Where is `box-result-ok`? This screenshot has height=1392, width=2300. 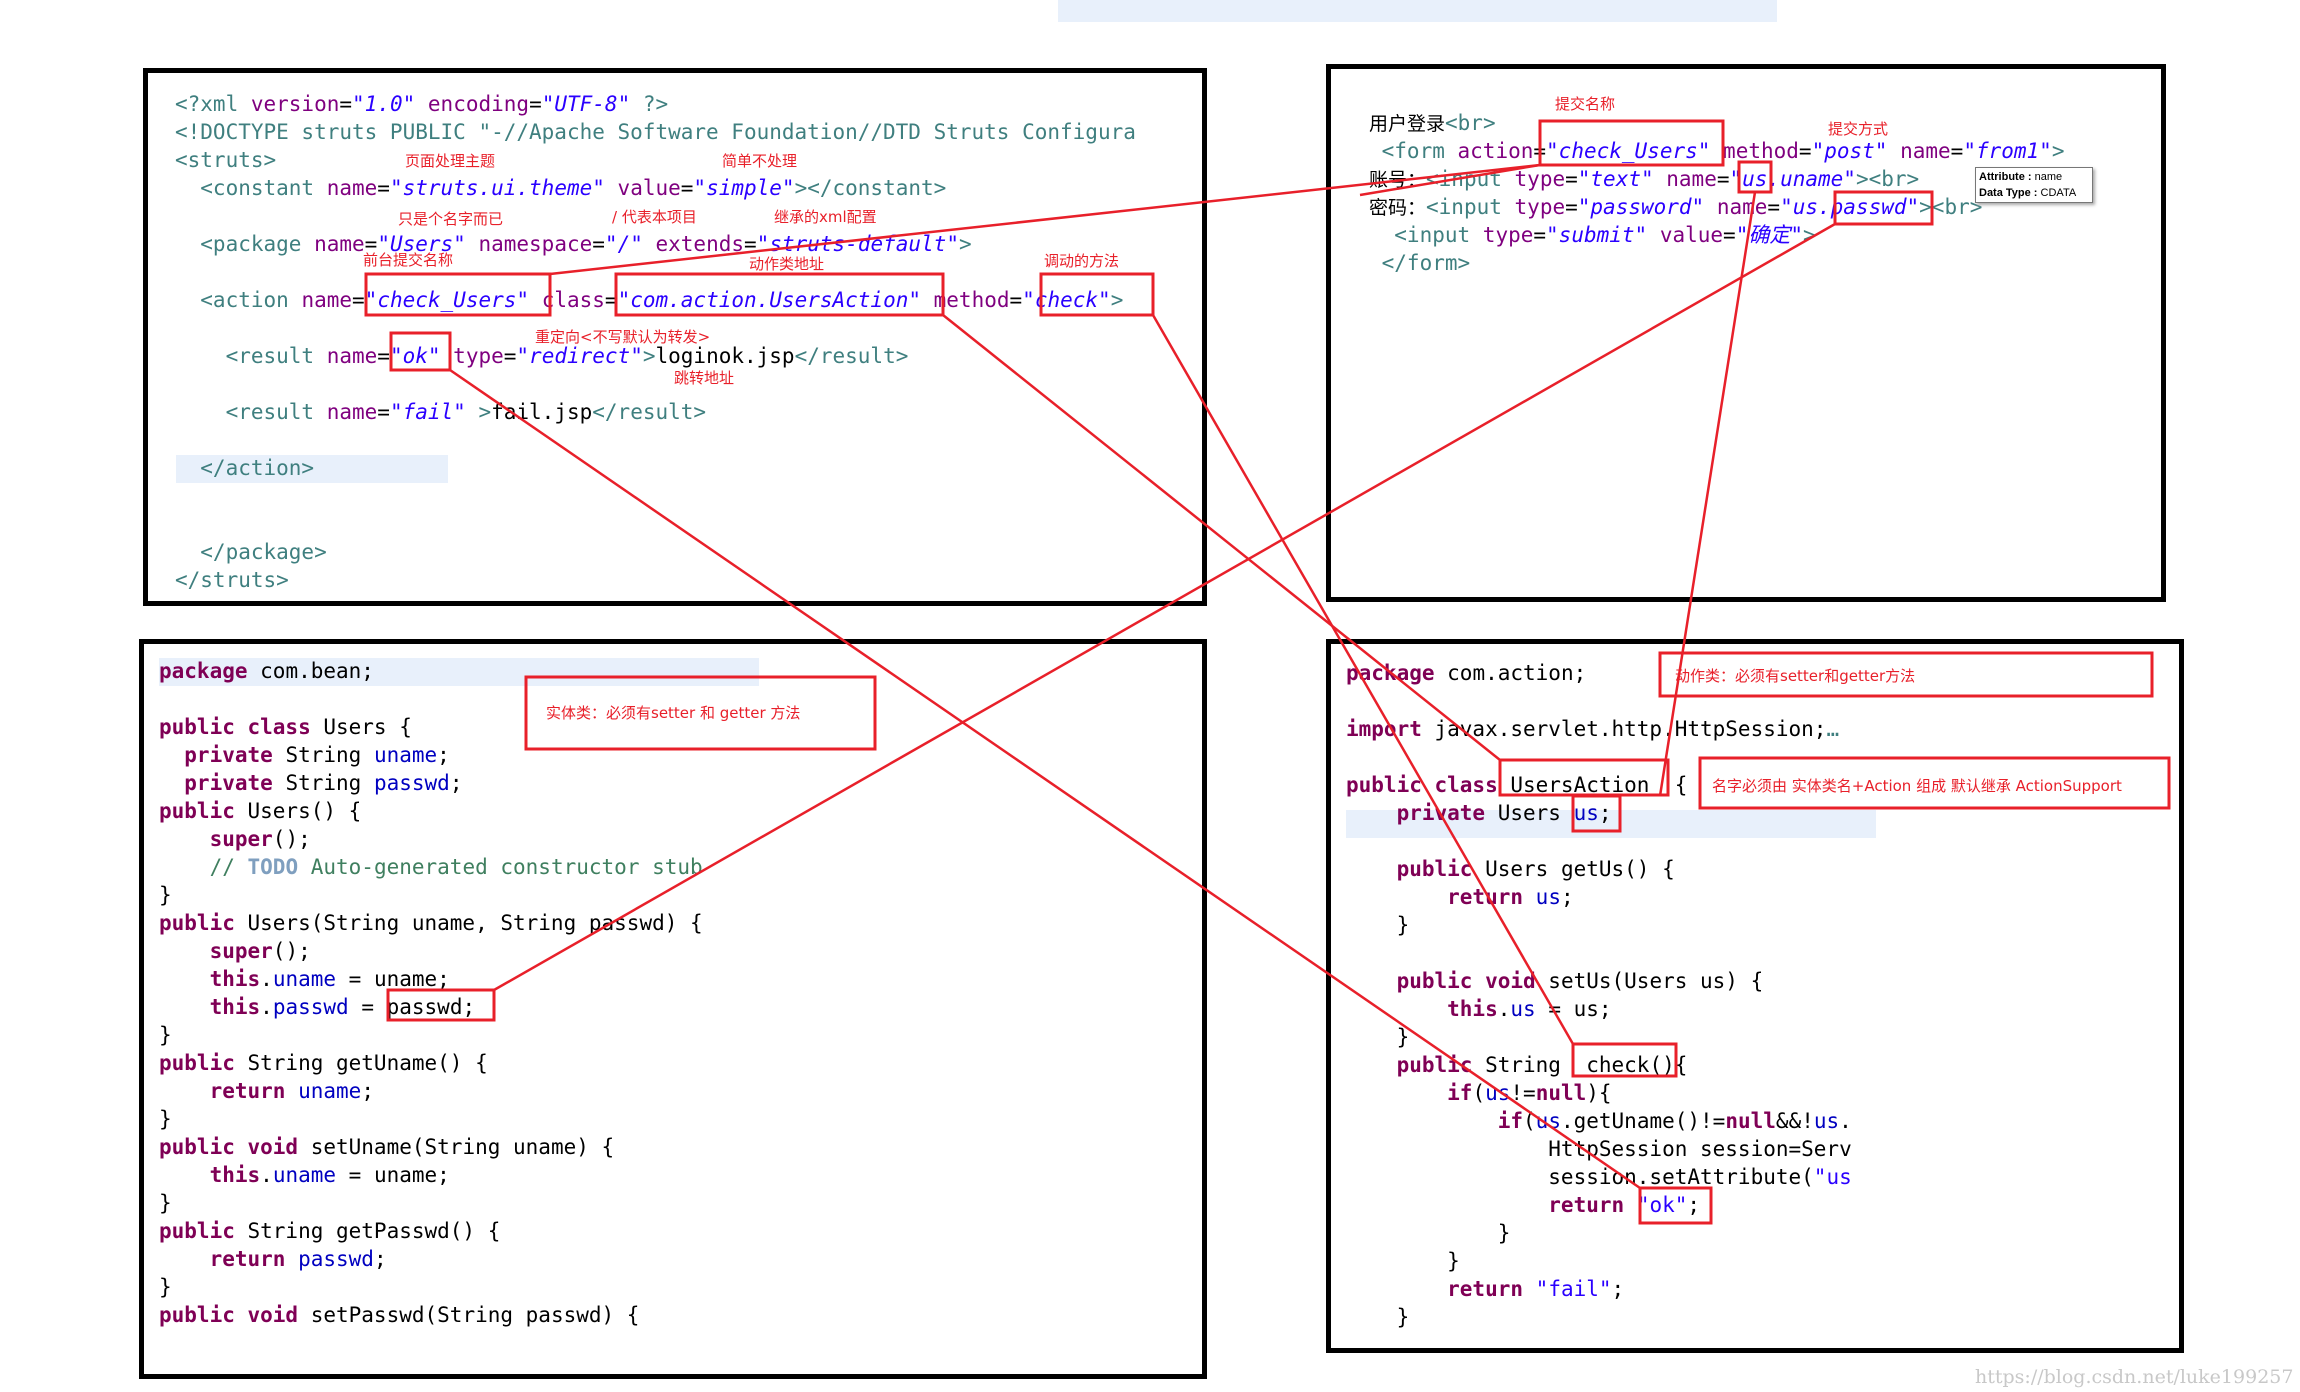 box-result-ok is located at coordinates (420, 351).